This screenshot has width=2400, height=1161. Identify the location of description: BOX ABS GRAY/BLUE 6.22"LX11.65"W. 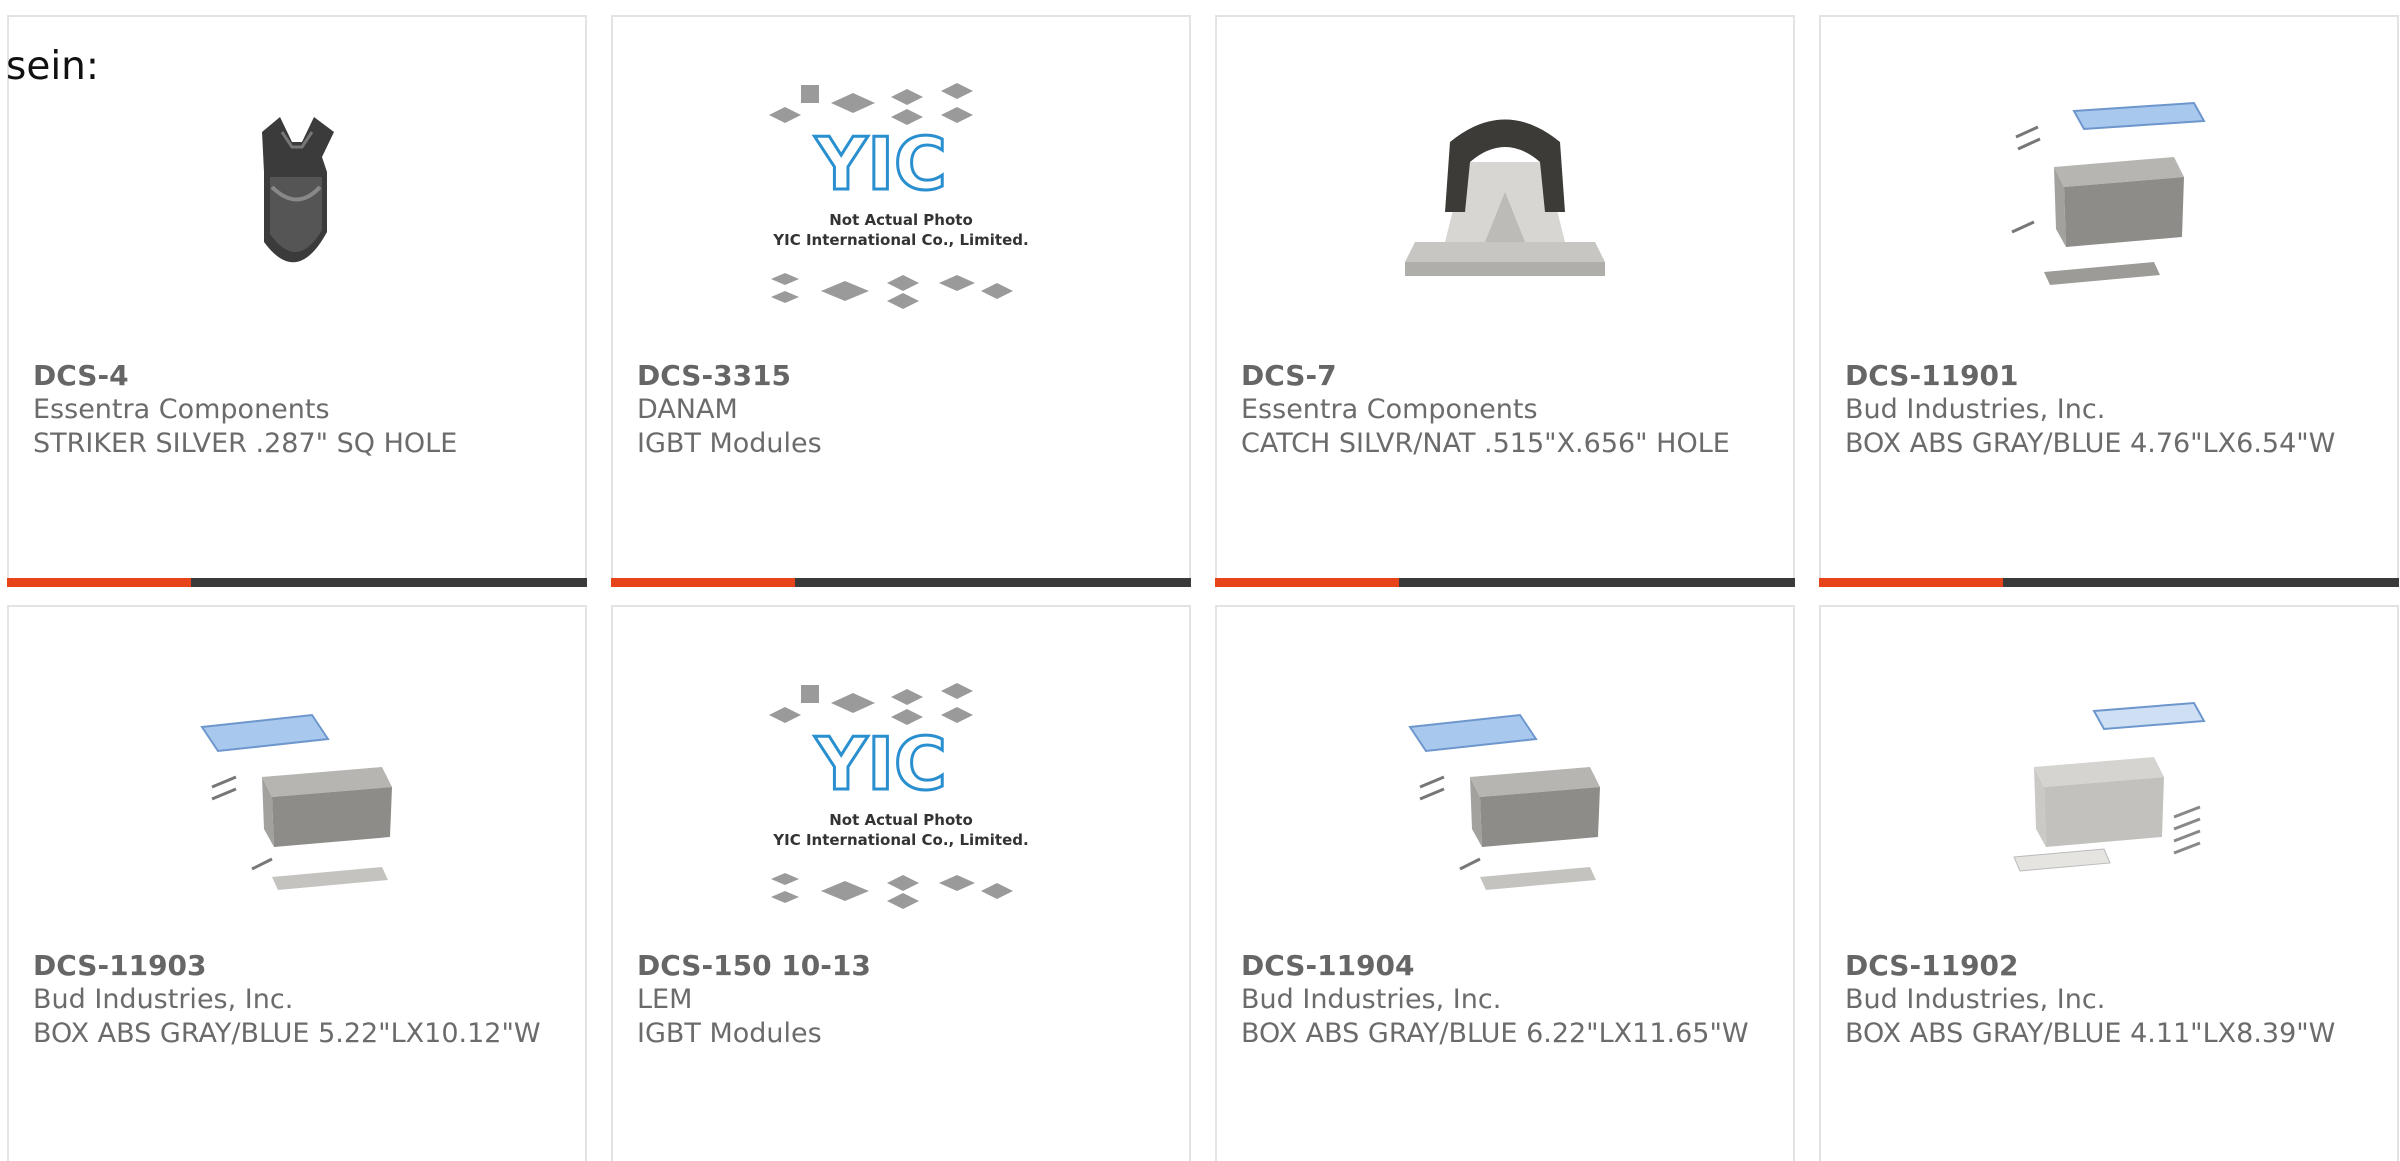
(1495, 1033).